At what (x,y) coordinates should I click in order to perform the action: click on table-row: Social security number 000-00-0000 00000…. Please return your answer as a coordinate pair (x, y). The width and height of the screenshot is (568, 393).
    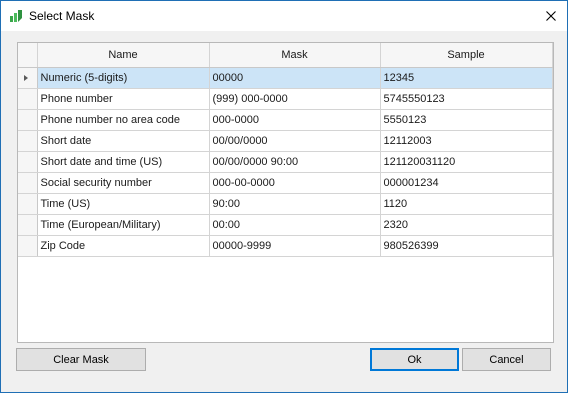
    Looking at the image, I should click on (285, 183).